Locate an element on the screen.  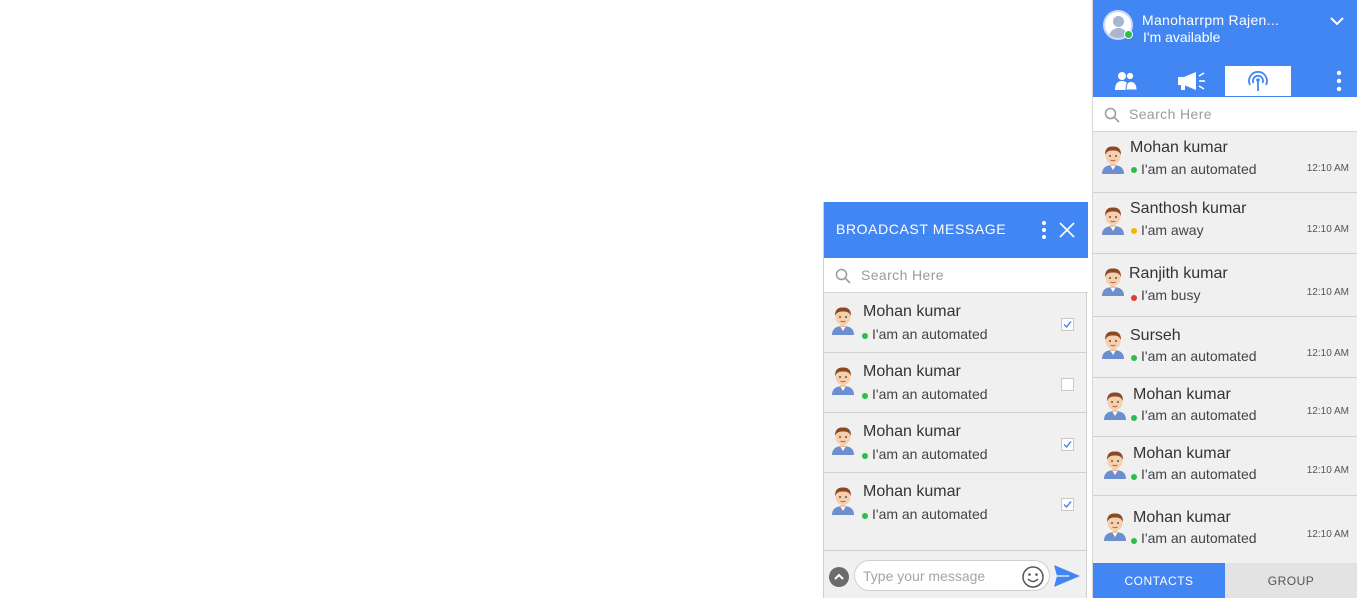
expand-button is located at coordinates (839, 577).